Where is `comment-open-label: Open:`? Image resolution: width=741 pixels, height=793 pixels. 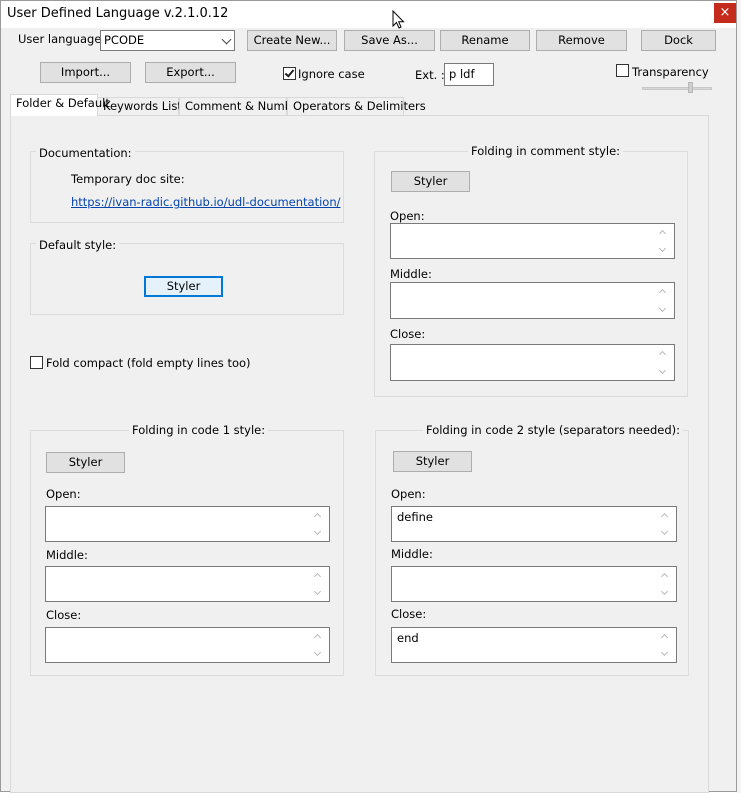 comment-open-label: Open: is located at coordinates (407, 216).